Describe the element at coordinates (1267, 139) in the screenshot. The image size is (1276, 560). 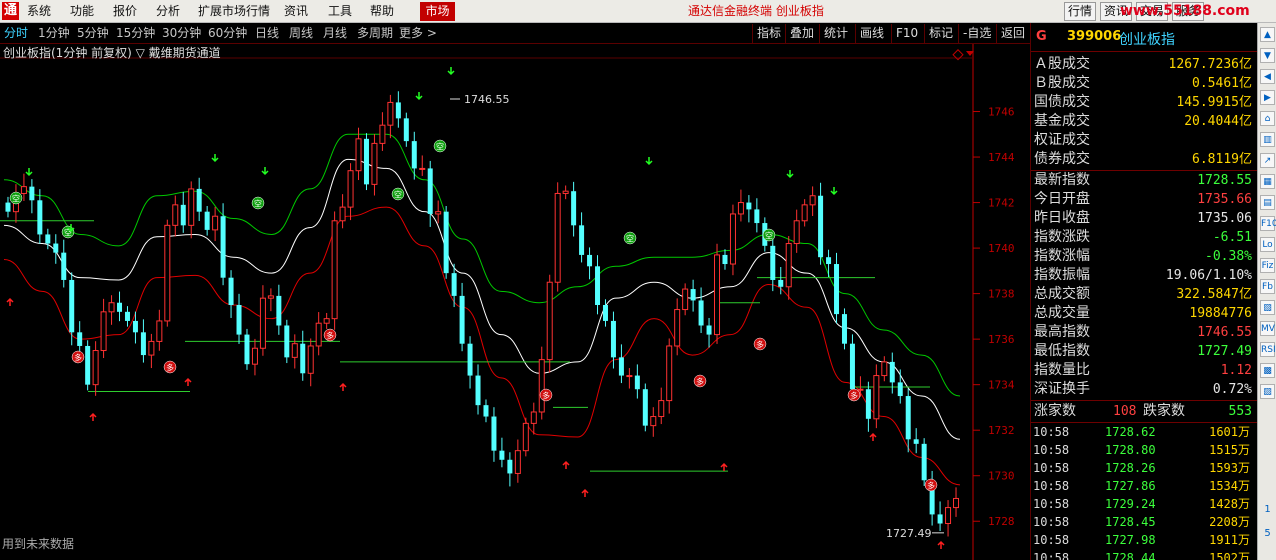
I see `candle-icon: ▥` at that location.